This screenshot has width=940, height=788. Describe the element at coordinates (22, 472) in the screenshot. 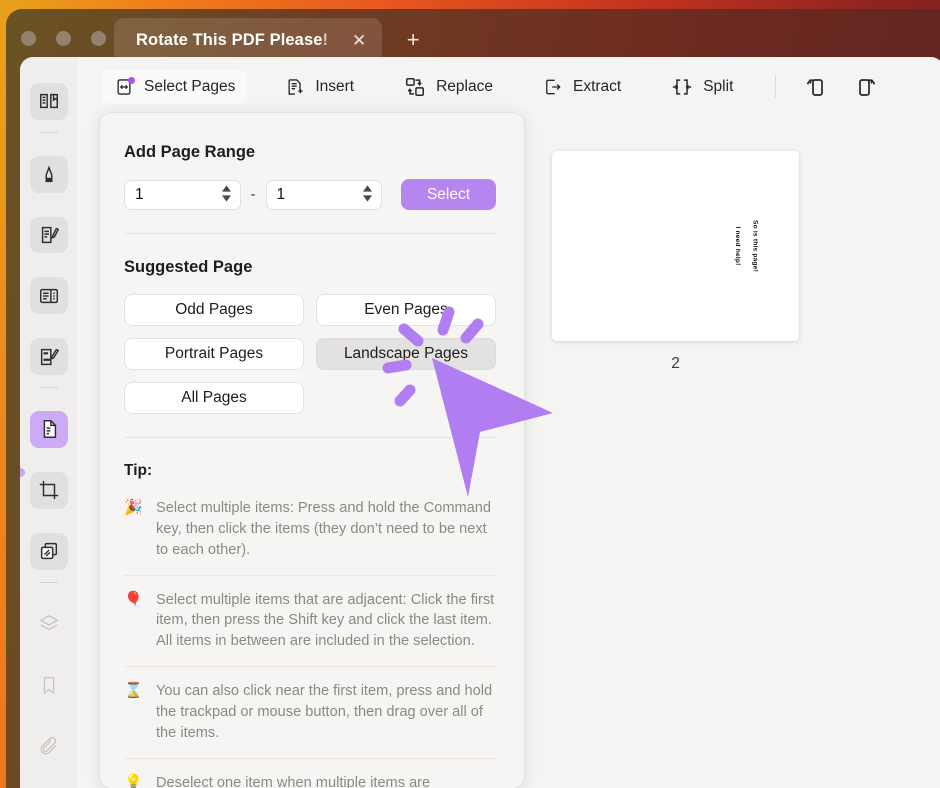

I see `active-page-indicator` at that location.